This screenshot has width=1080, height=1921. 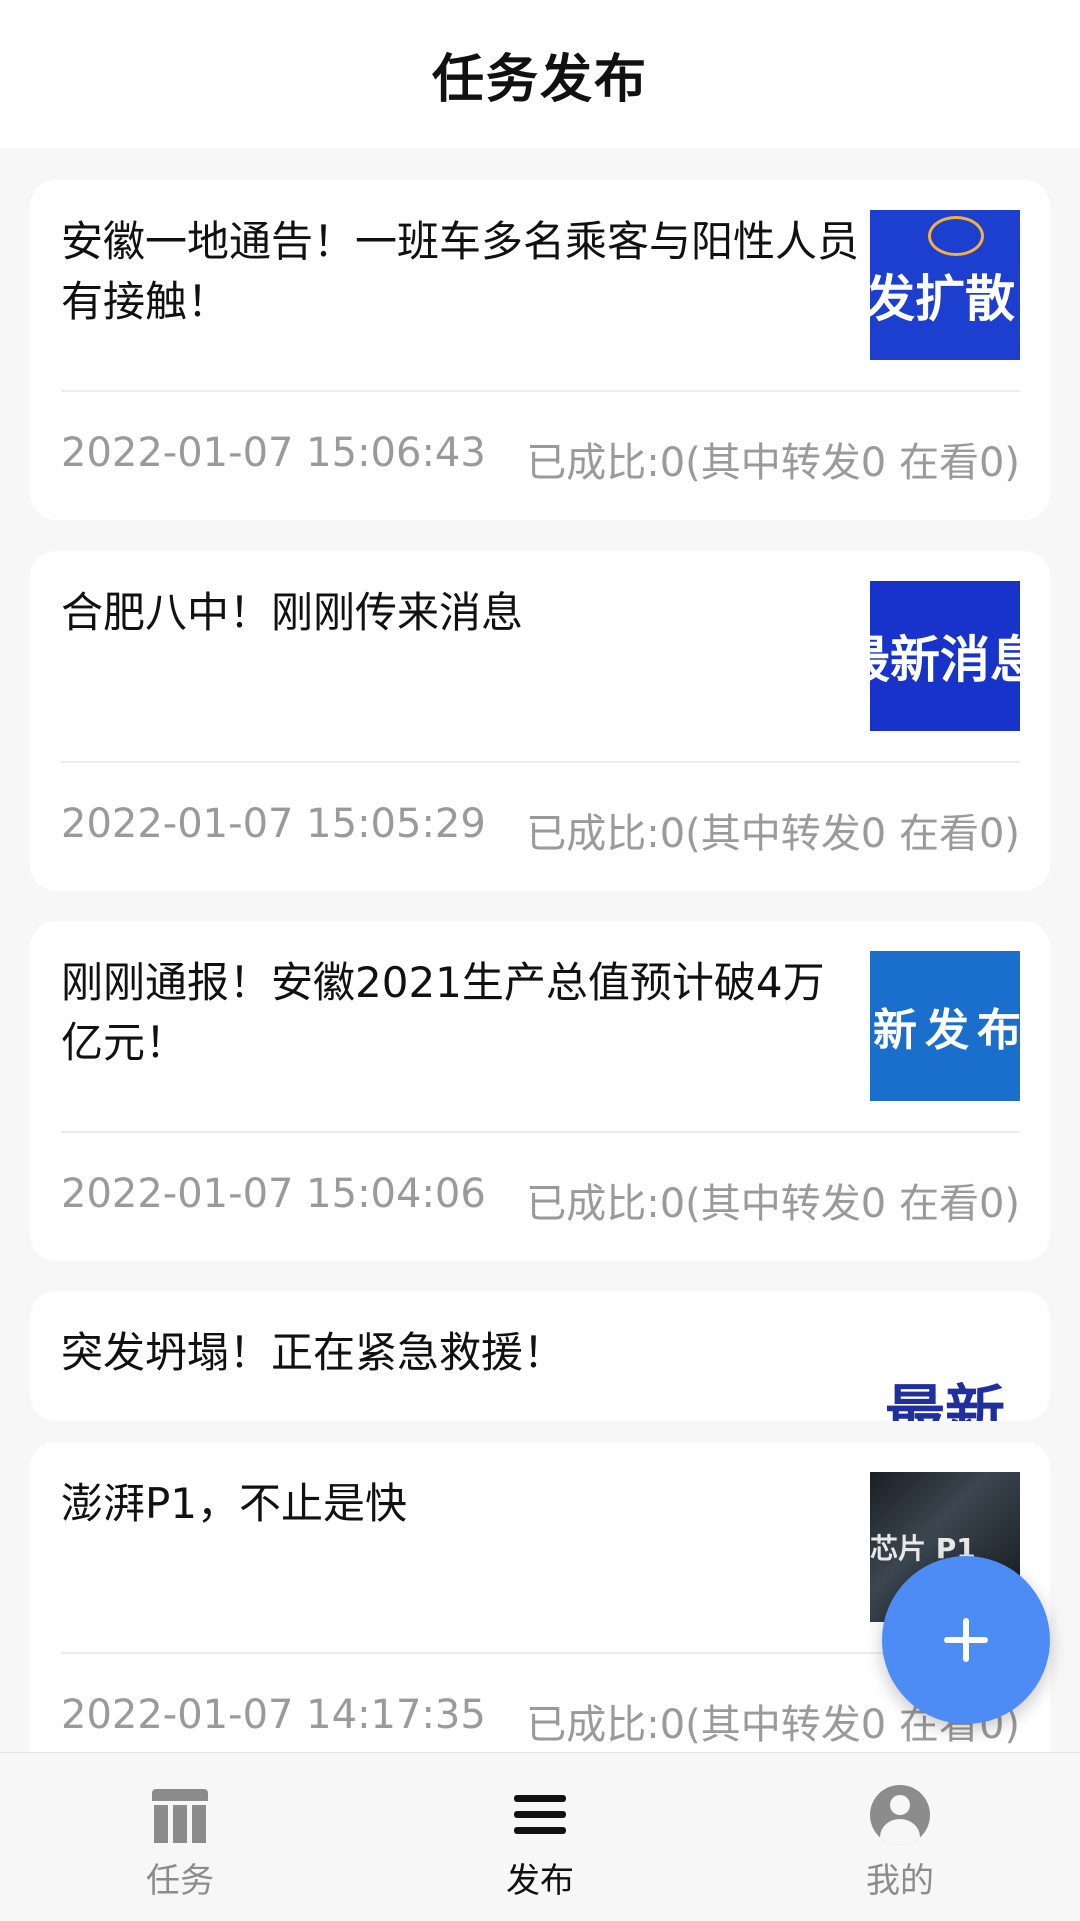 What do you see at coordinates (460, 271) in the screenshot?
I see `task-title: 安徽一地通告！一班车多名乘客与阳性人员有接触！` at bounding box center [460, 271].